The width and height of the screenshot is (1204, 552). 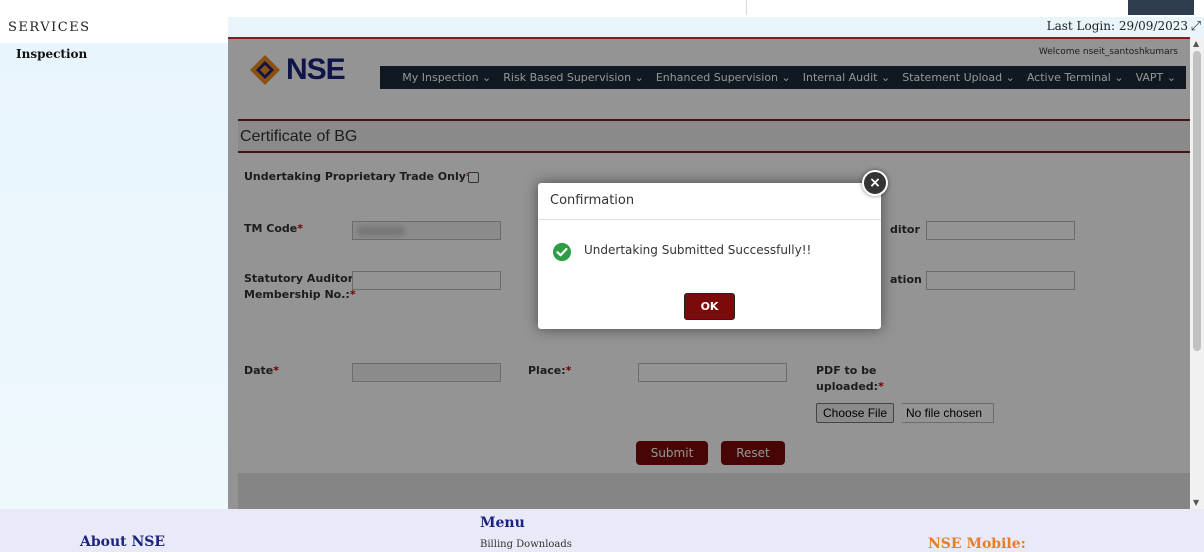 What do you see at coordinates (716, 27) in the screenshot?
I see `last-login-bar: Last Login: 29/09/2023 ⤢` at bounding box center [716, 27].